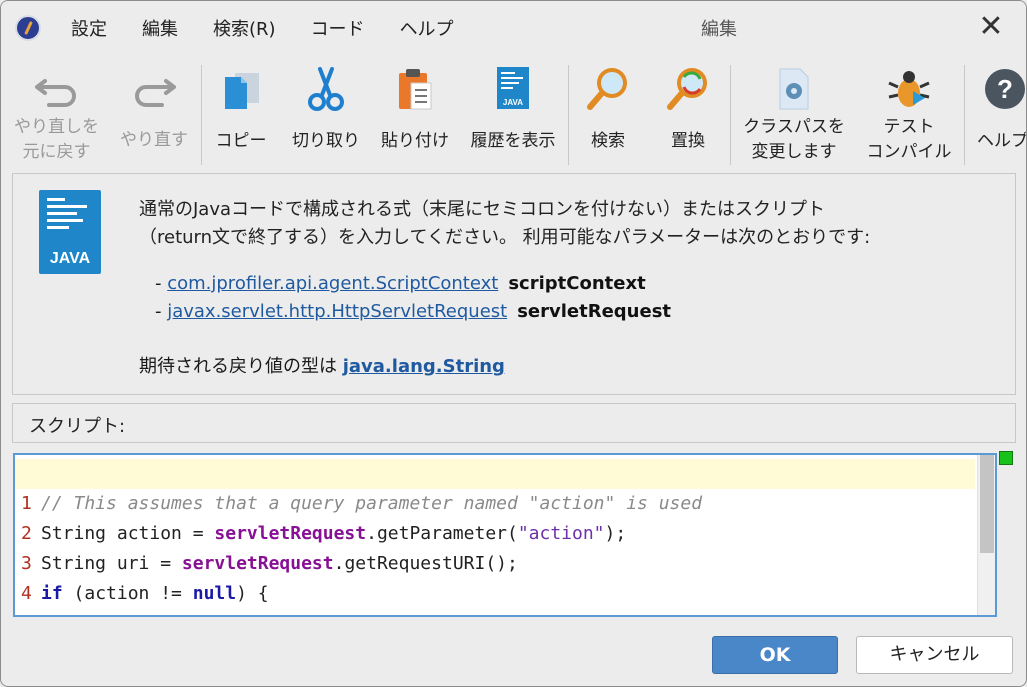 Image resolution: width=1027 pixels, height=687 pixels. Describe the element at coordinates (57, 89) in the screenshot. I see `undo-icon` at that location.